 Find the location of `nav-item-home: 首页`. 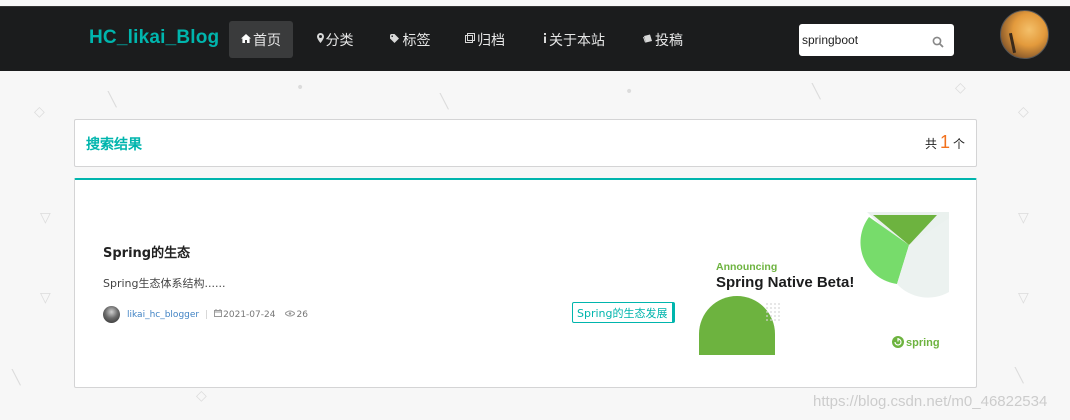

nav-item-home: 首页 is located at coordinates (261, 39).